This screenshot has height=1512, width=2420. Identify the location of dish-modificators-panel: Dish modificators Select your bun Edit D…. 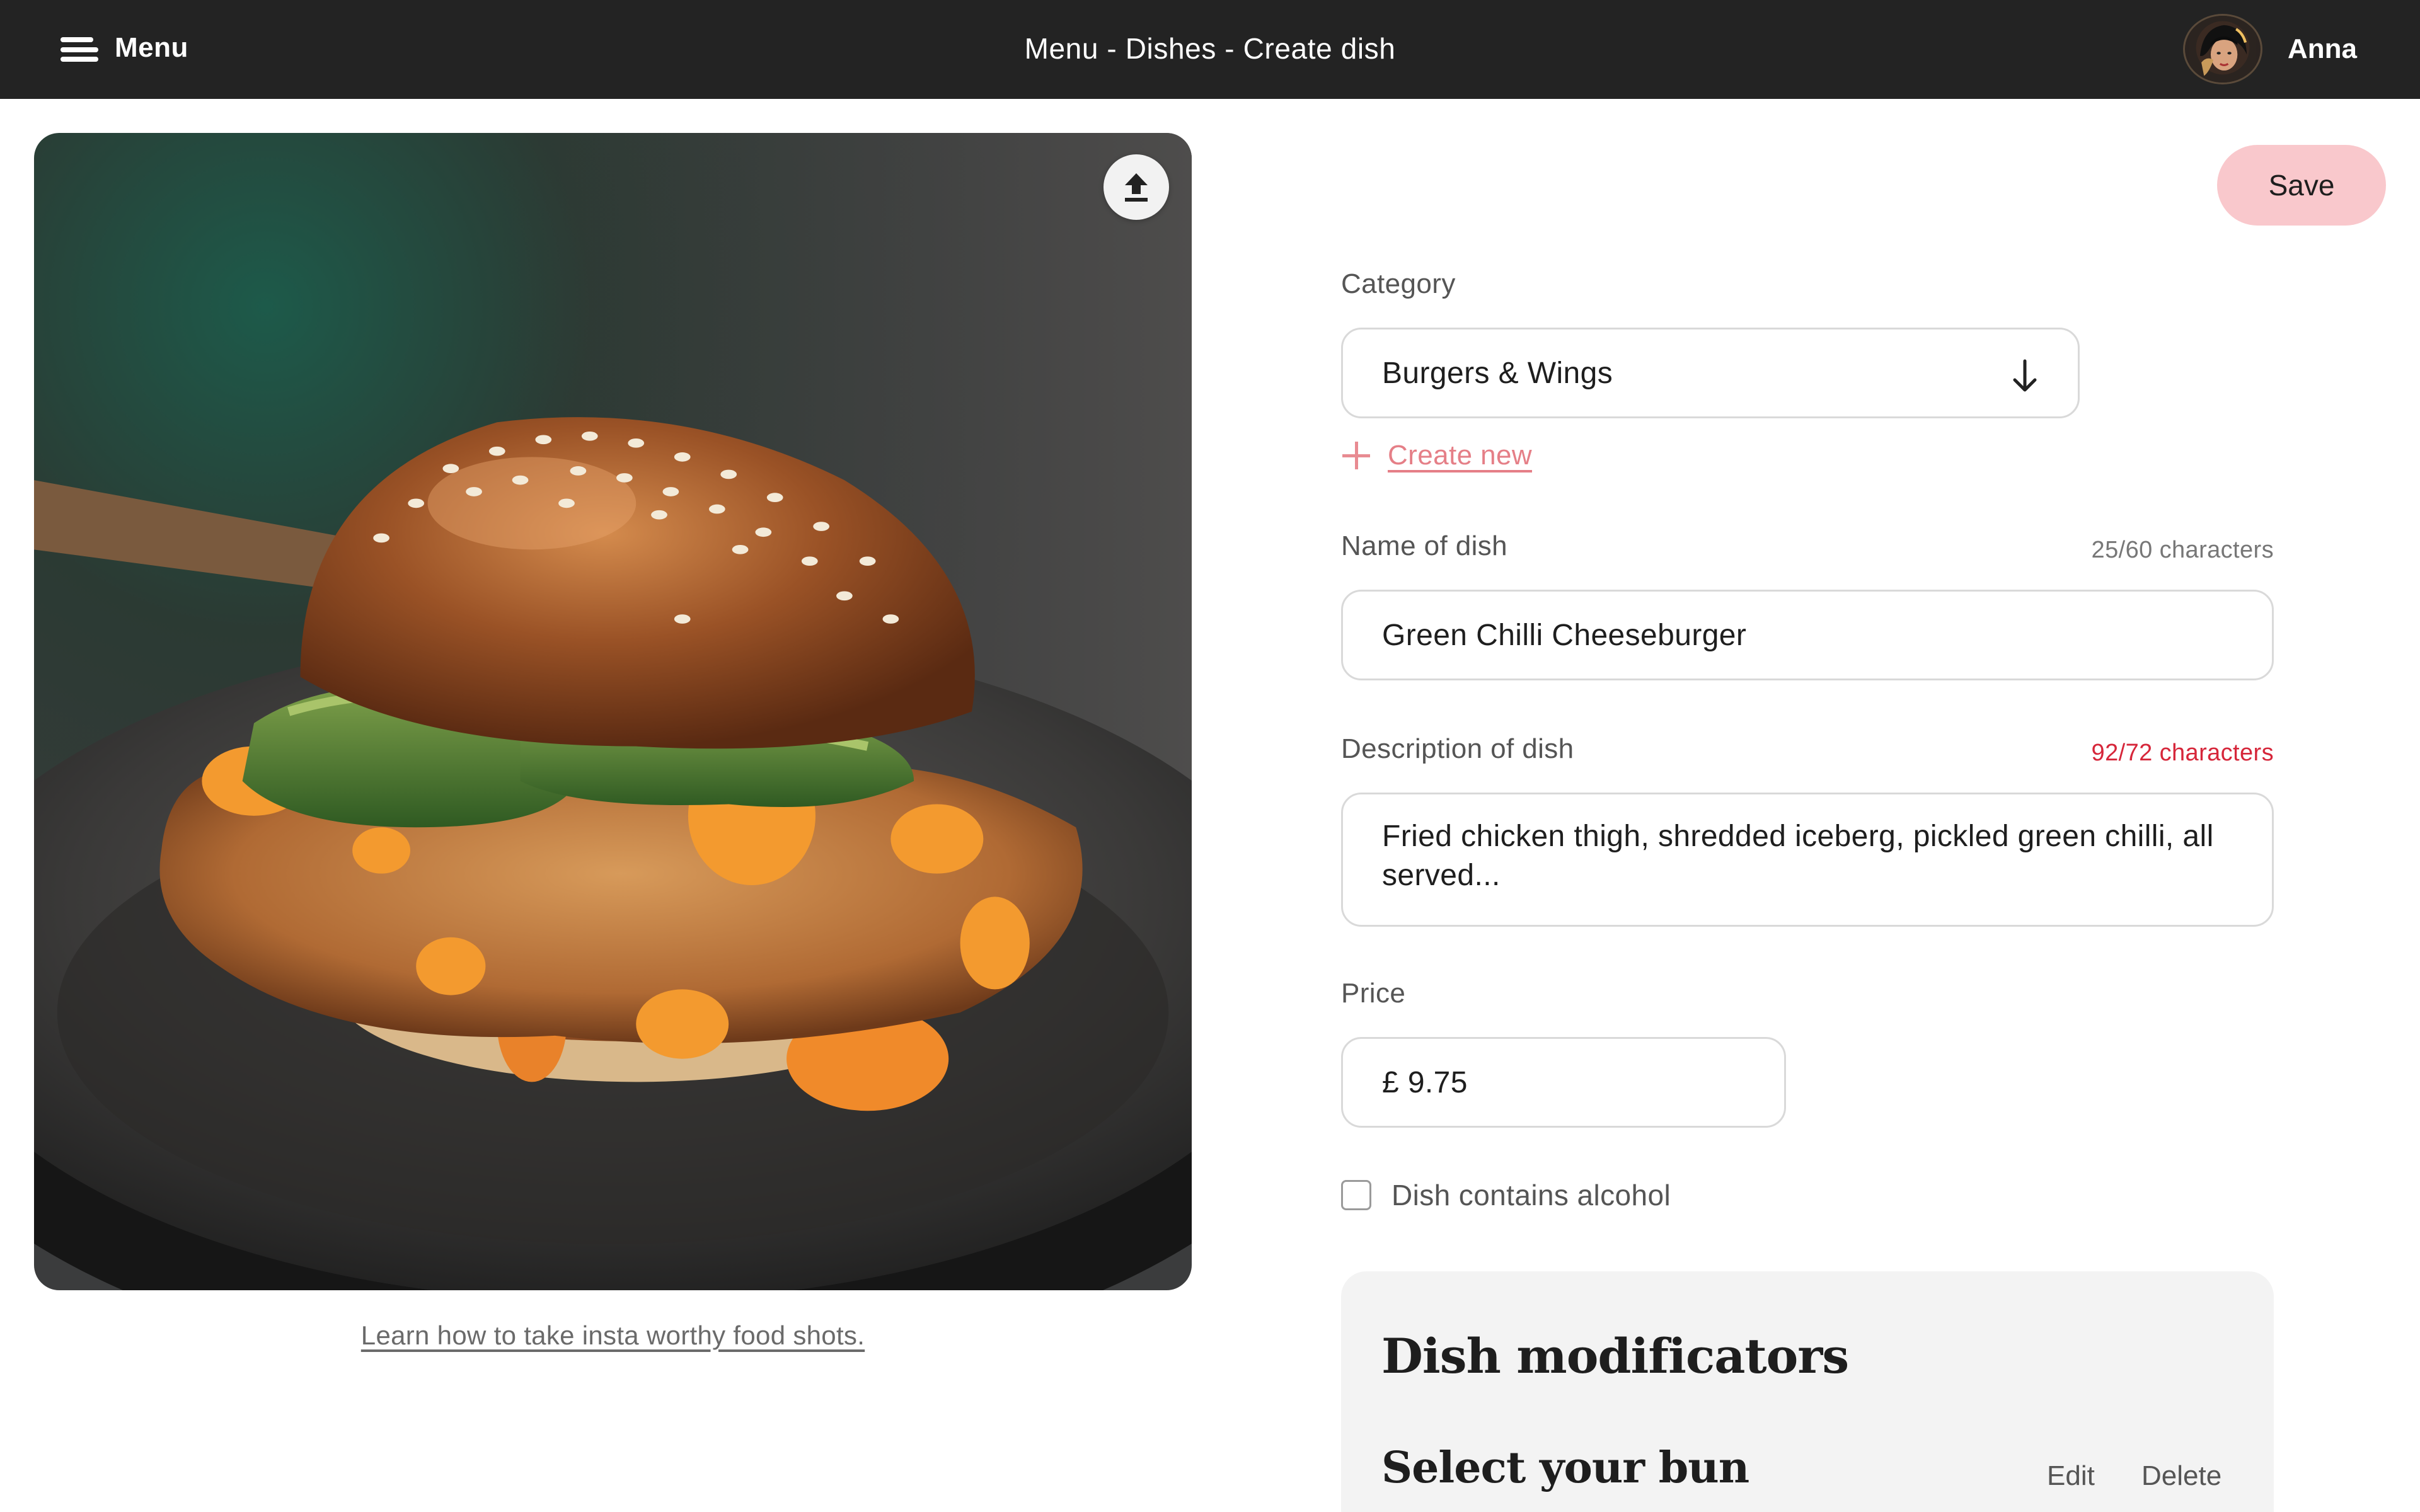
(1808, 1391).